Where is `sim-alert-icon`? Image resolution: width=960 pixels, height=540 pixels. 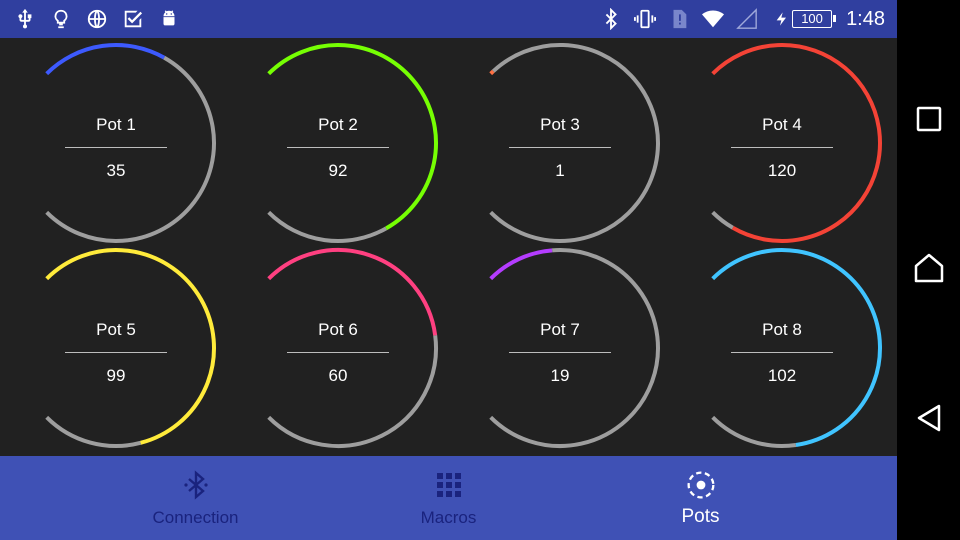 sim-alert-icon is located at coordinates (679, 19).